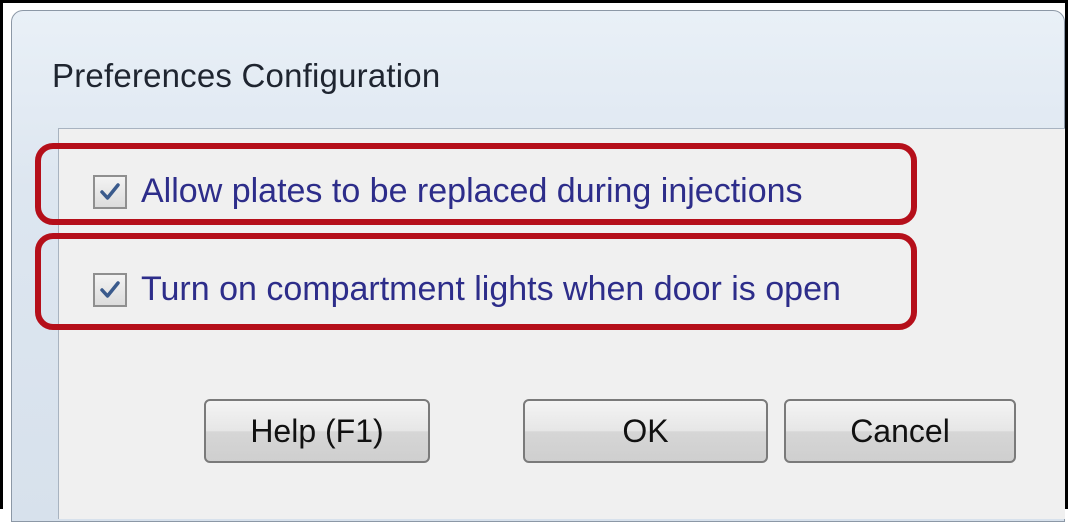 This screenshot has width=1068, height=522. I want to click on compartment-lights-checkbox, so click(110, 289).